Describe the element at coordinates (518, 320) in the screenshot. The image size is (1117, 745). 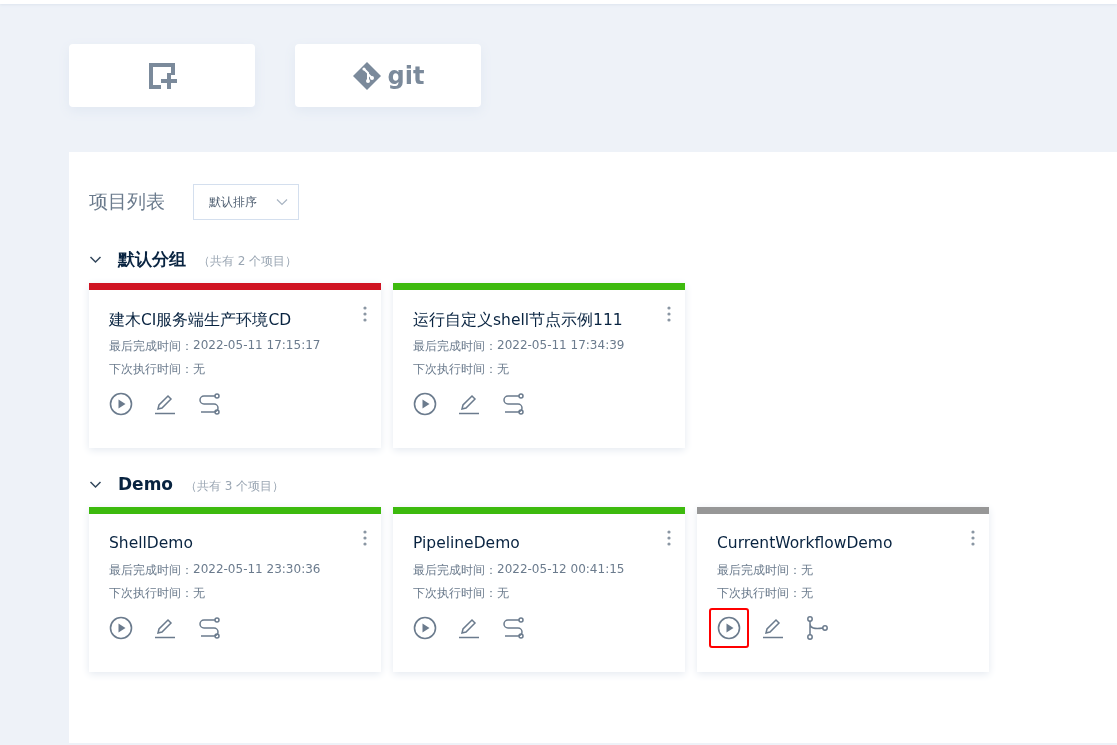
I see `project-title: 运行自定义shell节点示例111` at that location.